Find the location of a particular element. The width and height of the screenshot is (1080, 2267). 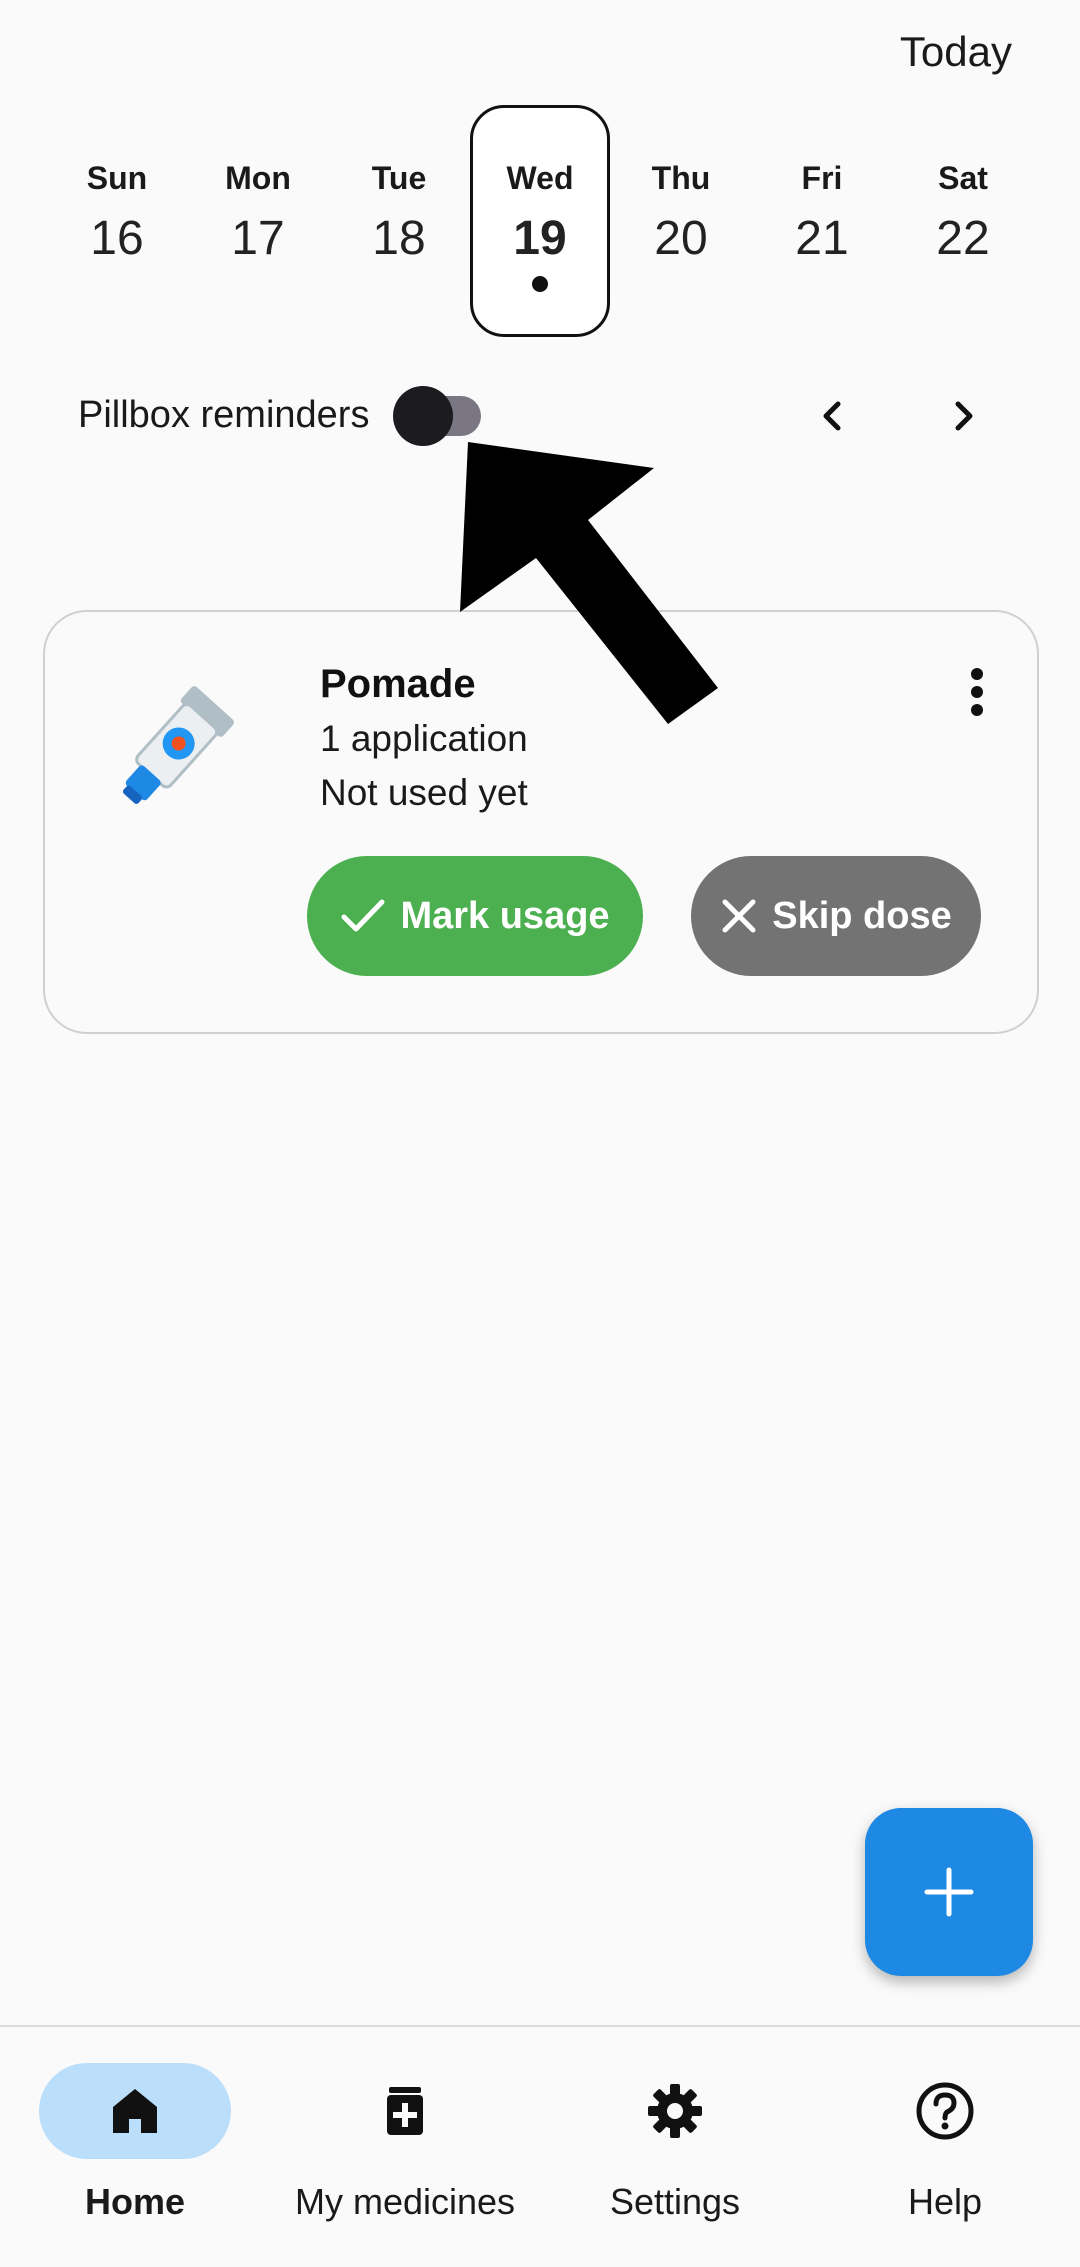

day-thu: Thu 20 is located at coordinates (681, 221).